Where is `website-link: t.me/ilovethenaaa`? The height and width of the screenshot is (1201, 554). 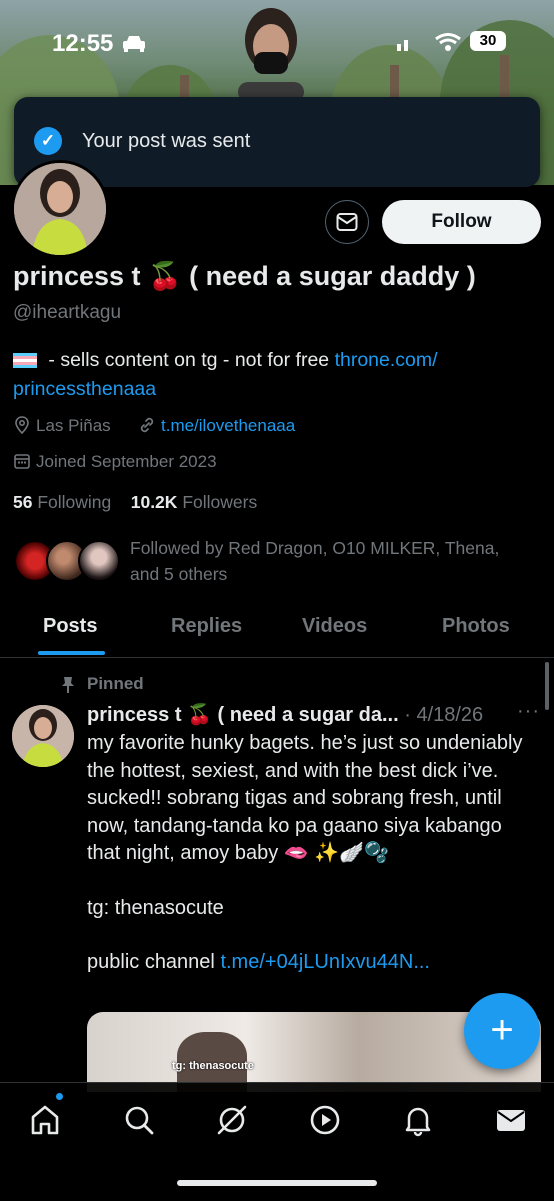
website-link: t.me/ilovethenaaa is located at coordinates (228, 425).